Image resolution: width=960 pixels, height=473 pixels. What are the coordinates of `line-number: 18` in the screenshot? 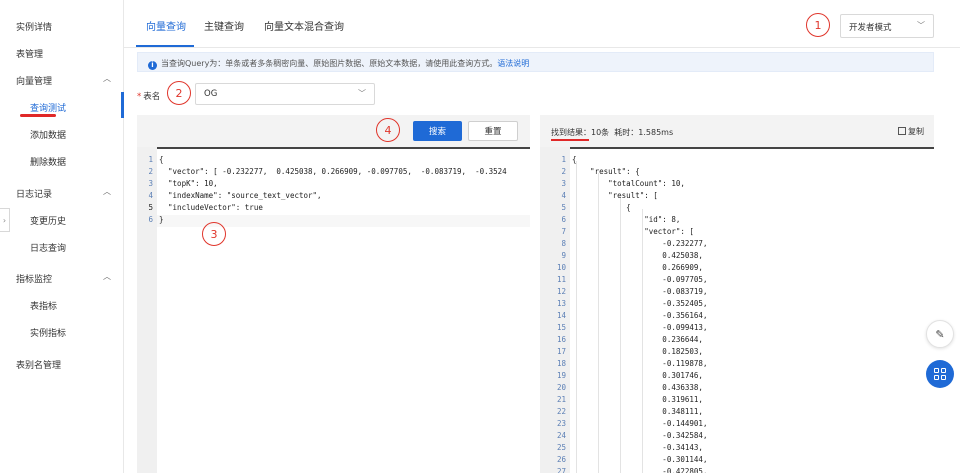 It's located at (561, 363).